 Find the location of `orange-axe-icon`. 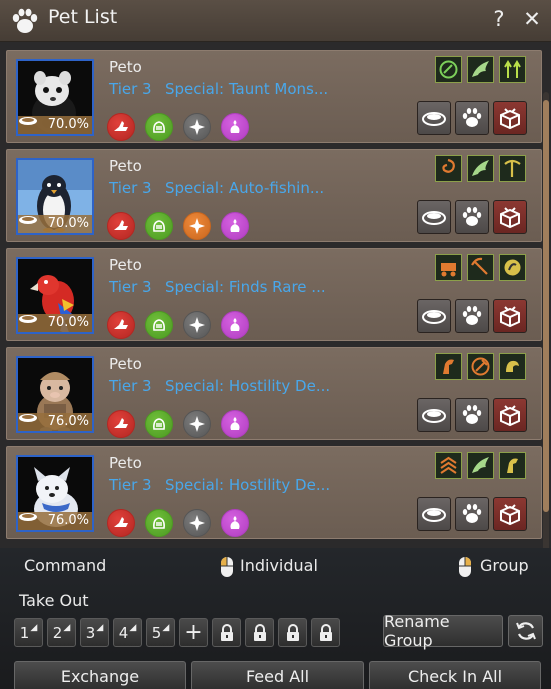

orange-axe-icon is located at coordinates (480, 366).